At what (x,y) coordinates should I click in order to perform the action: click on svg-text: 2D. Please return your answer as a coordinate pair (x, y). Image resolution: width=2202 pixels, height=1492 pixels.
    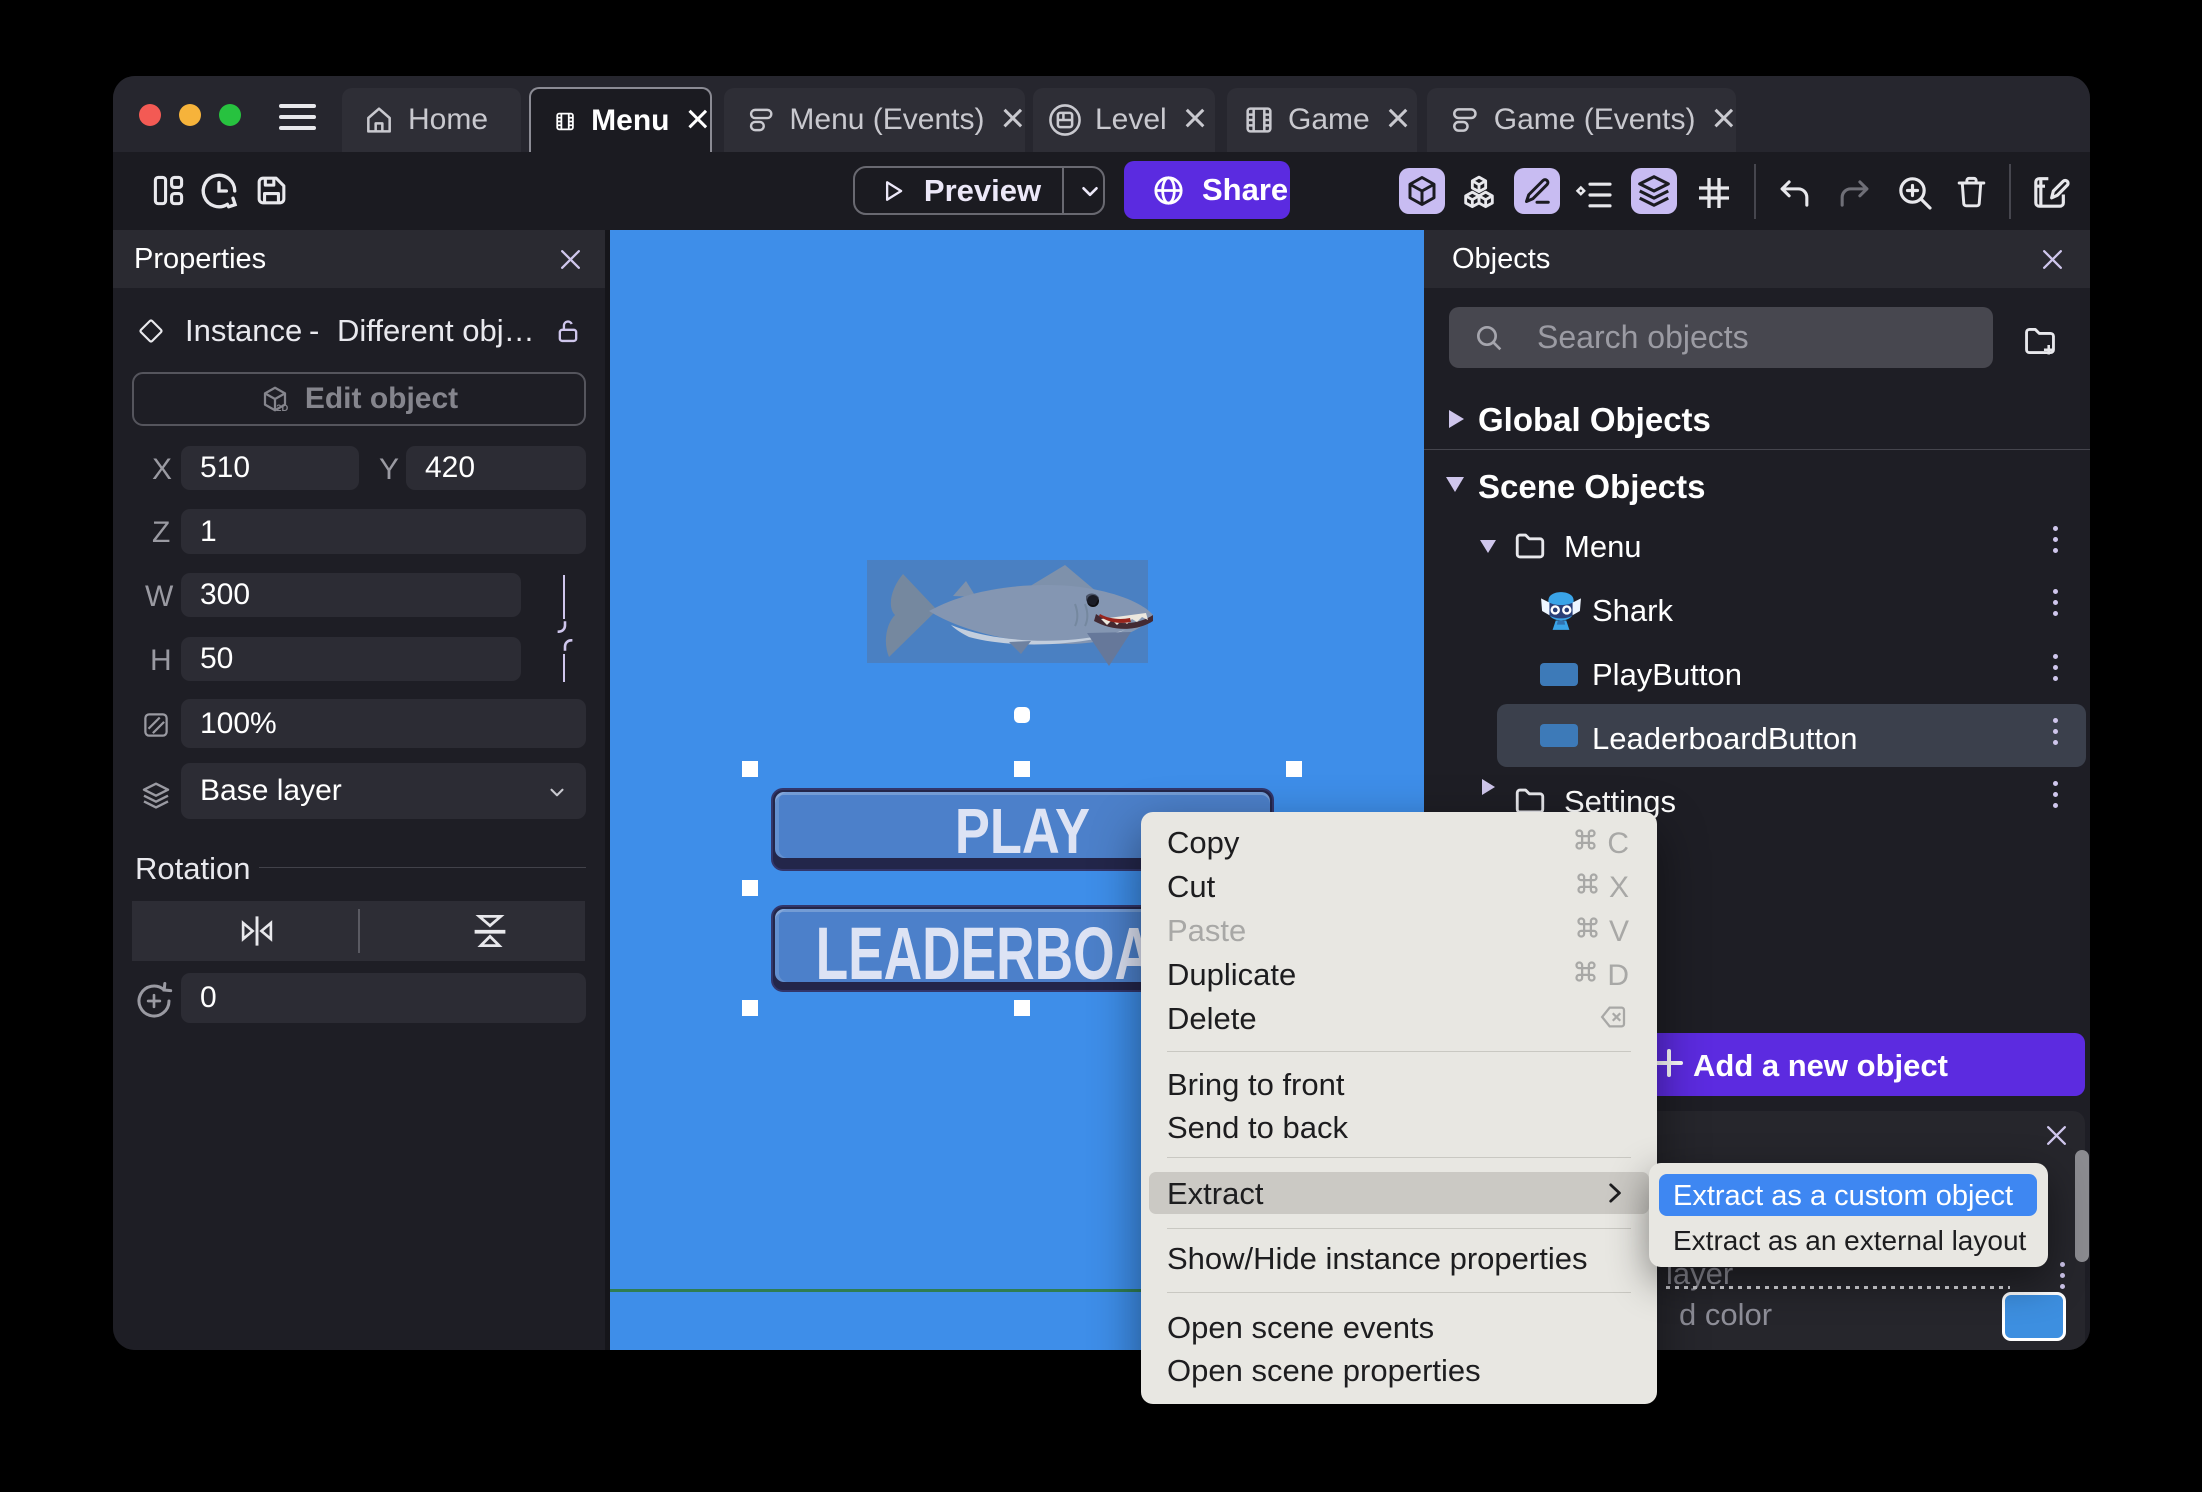
    Looking at the image, I should click on (282, 408).